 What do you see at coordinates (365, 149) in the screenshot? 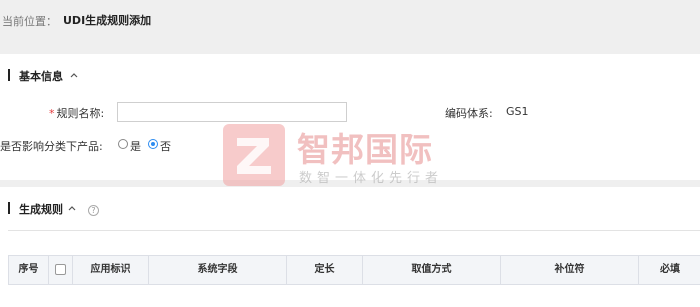
I see `watermark-brand-name: 智邦国际` at bounding box center [365, 149].